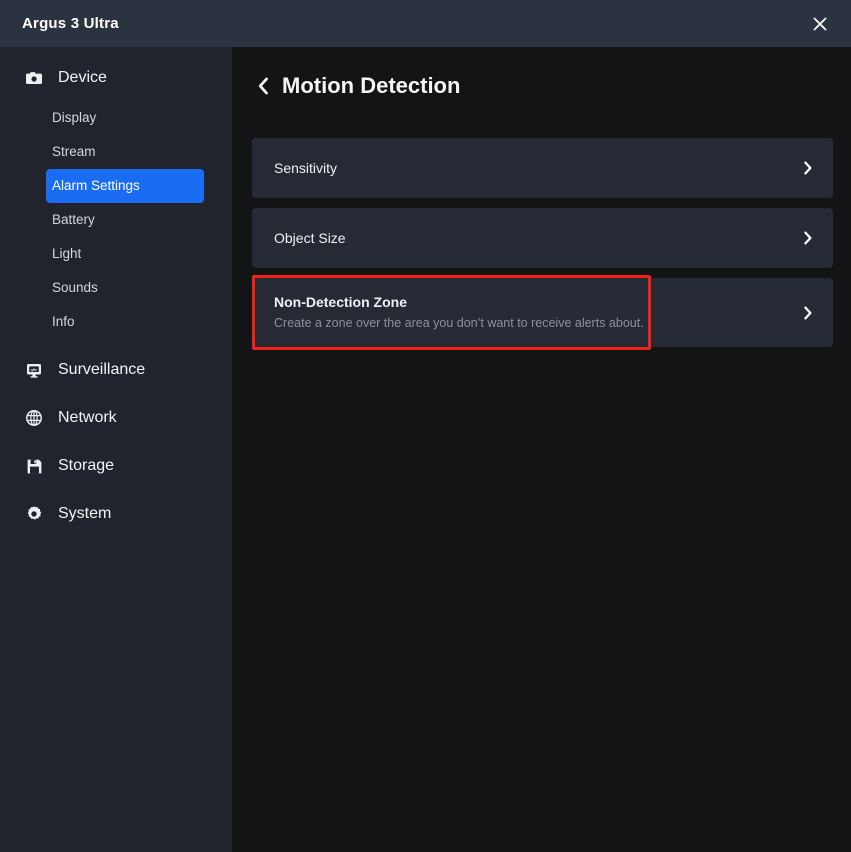 The width and height of the screenshot is (851, 852). Describe the element at coordinates (86, 465) in the screenshot. I see `sidebar-item-label: Storage` at that location.